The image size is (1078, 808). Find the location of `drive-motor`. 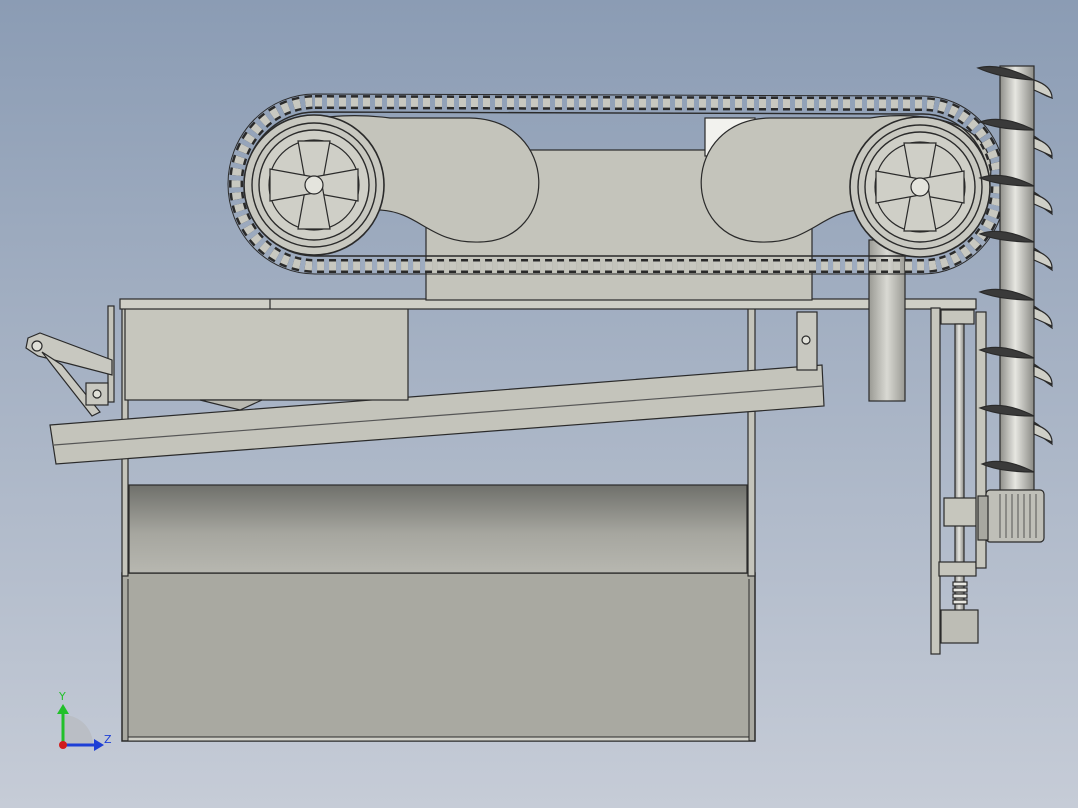

drive-motor is located at coordinates (1011, 516).